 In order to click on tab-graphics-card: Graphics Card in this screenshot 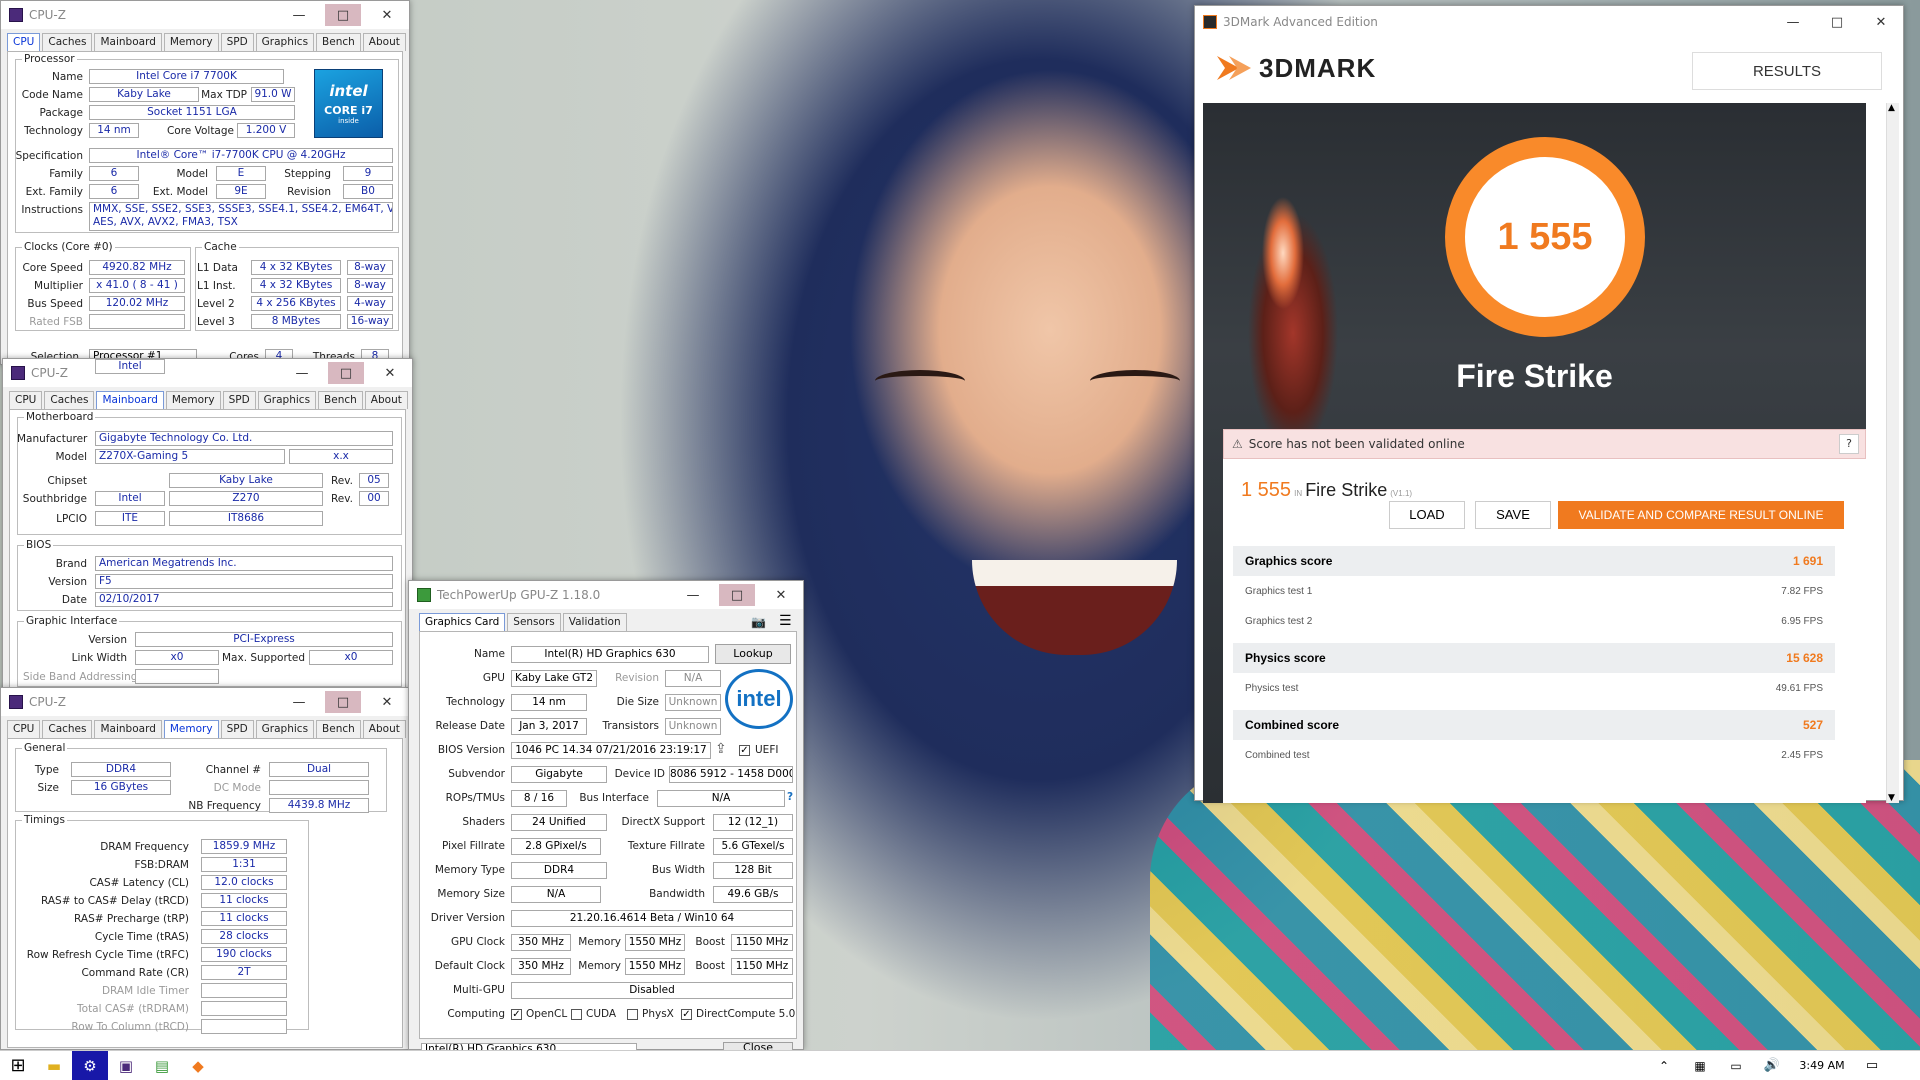, I will do `click(462, 622)`.